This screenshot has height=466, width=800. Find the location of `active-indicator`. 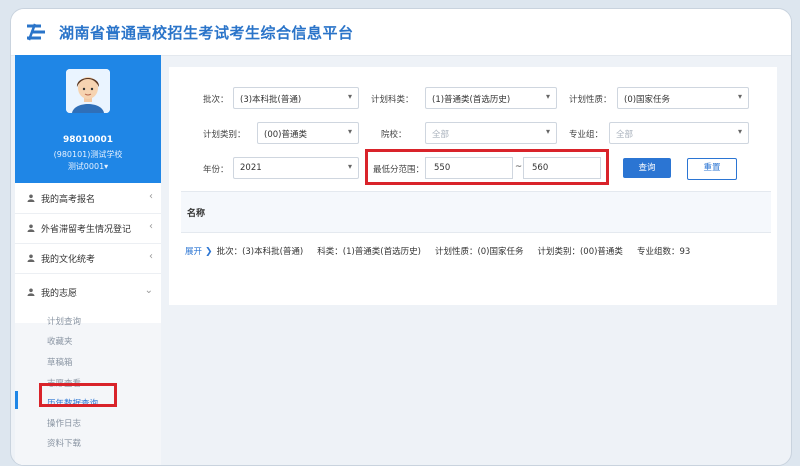

active-indicator is located at coordinates (16, 400).